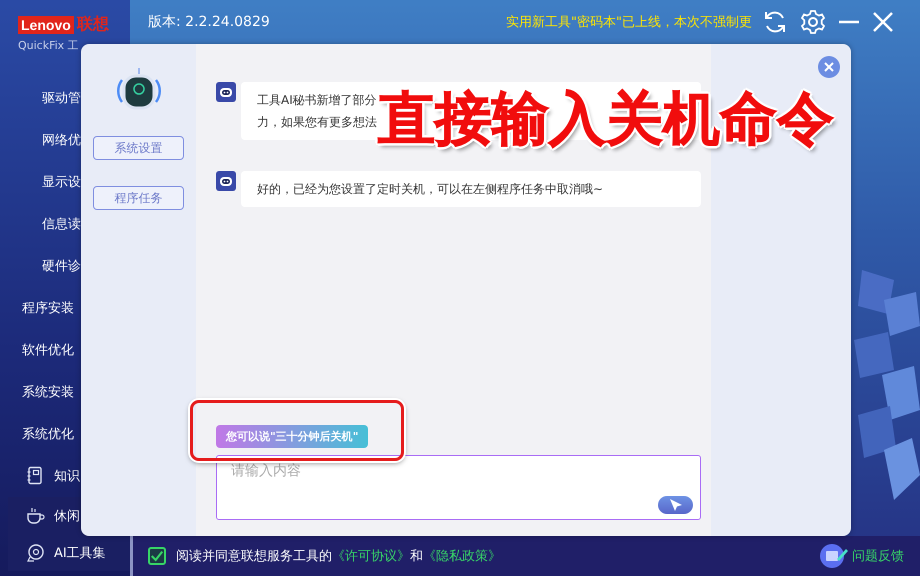 The height and width of the screenshot is (576, 920). I want to click on sidebar-item: 程序安装, so click(48, 308).